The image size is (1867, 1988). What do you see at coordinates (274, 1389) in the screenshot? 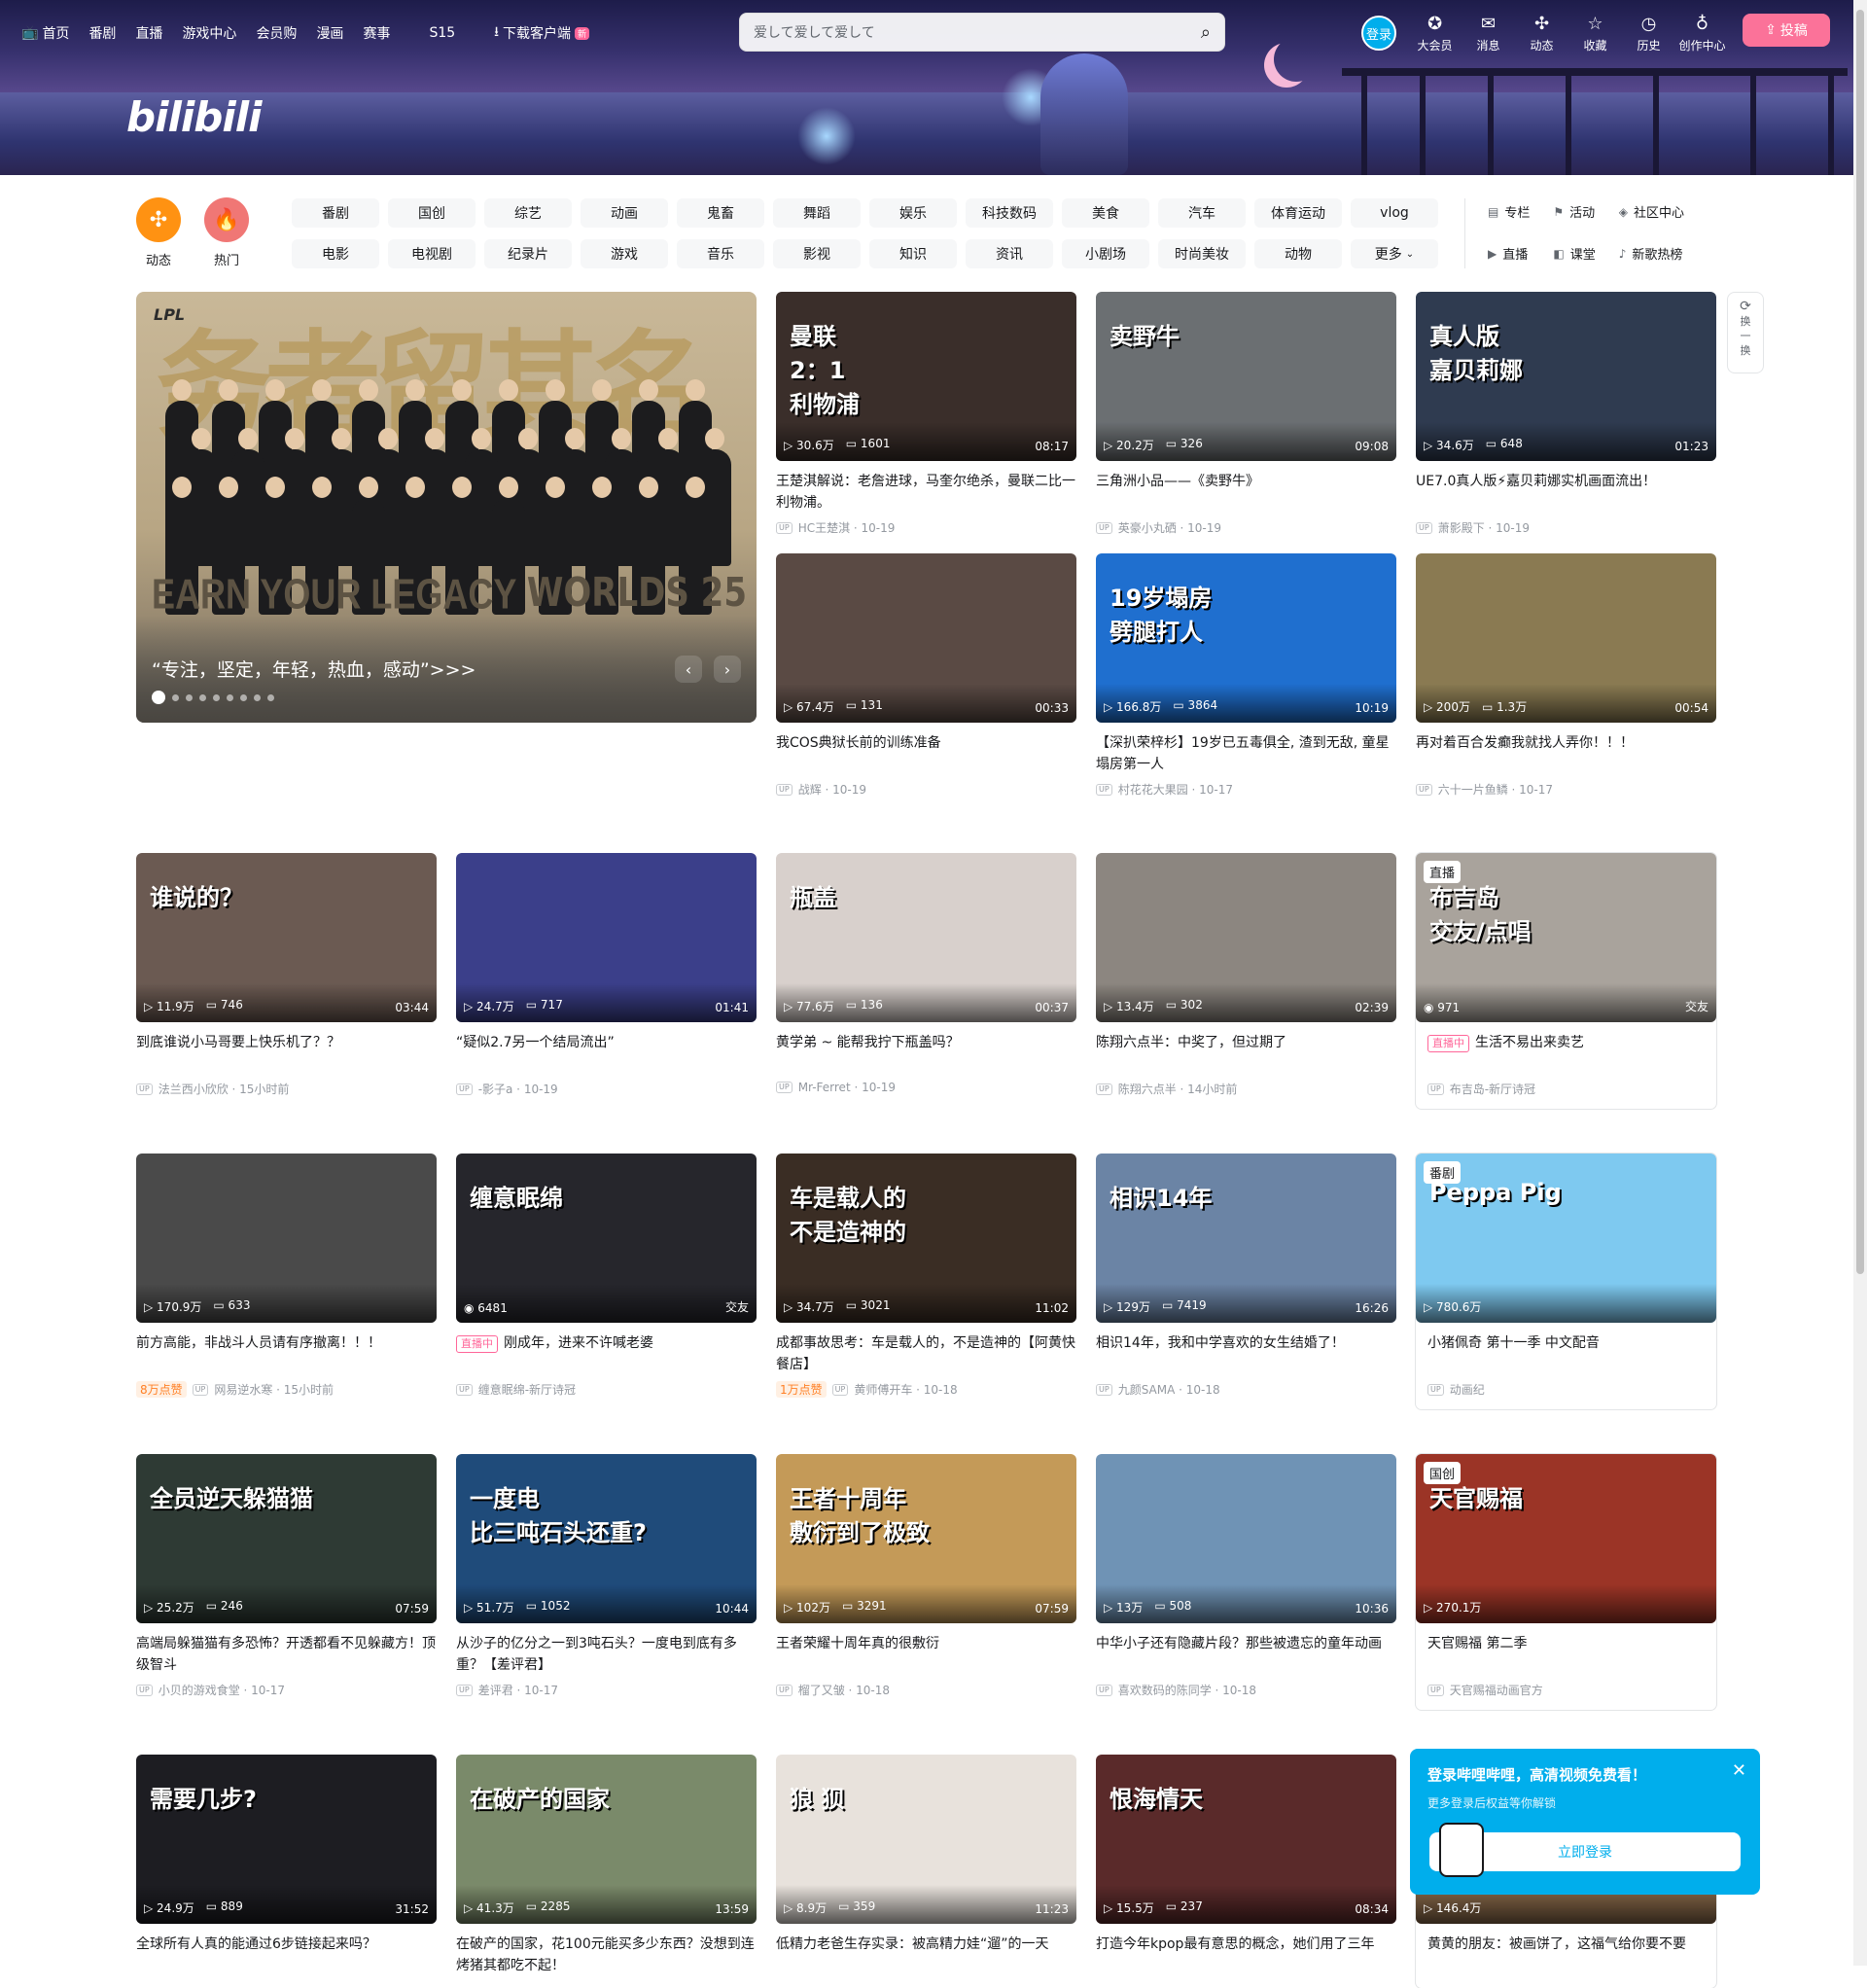
I see `uploader-name: 网易逆水寒 · 15小时前` at bounding box center [274, 1389].